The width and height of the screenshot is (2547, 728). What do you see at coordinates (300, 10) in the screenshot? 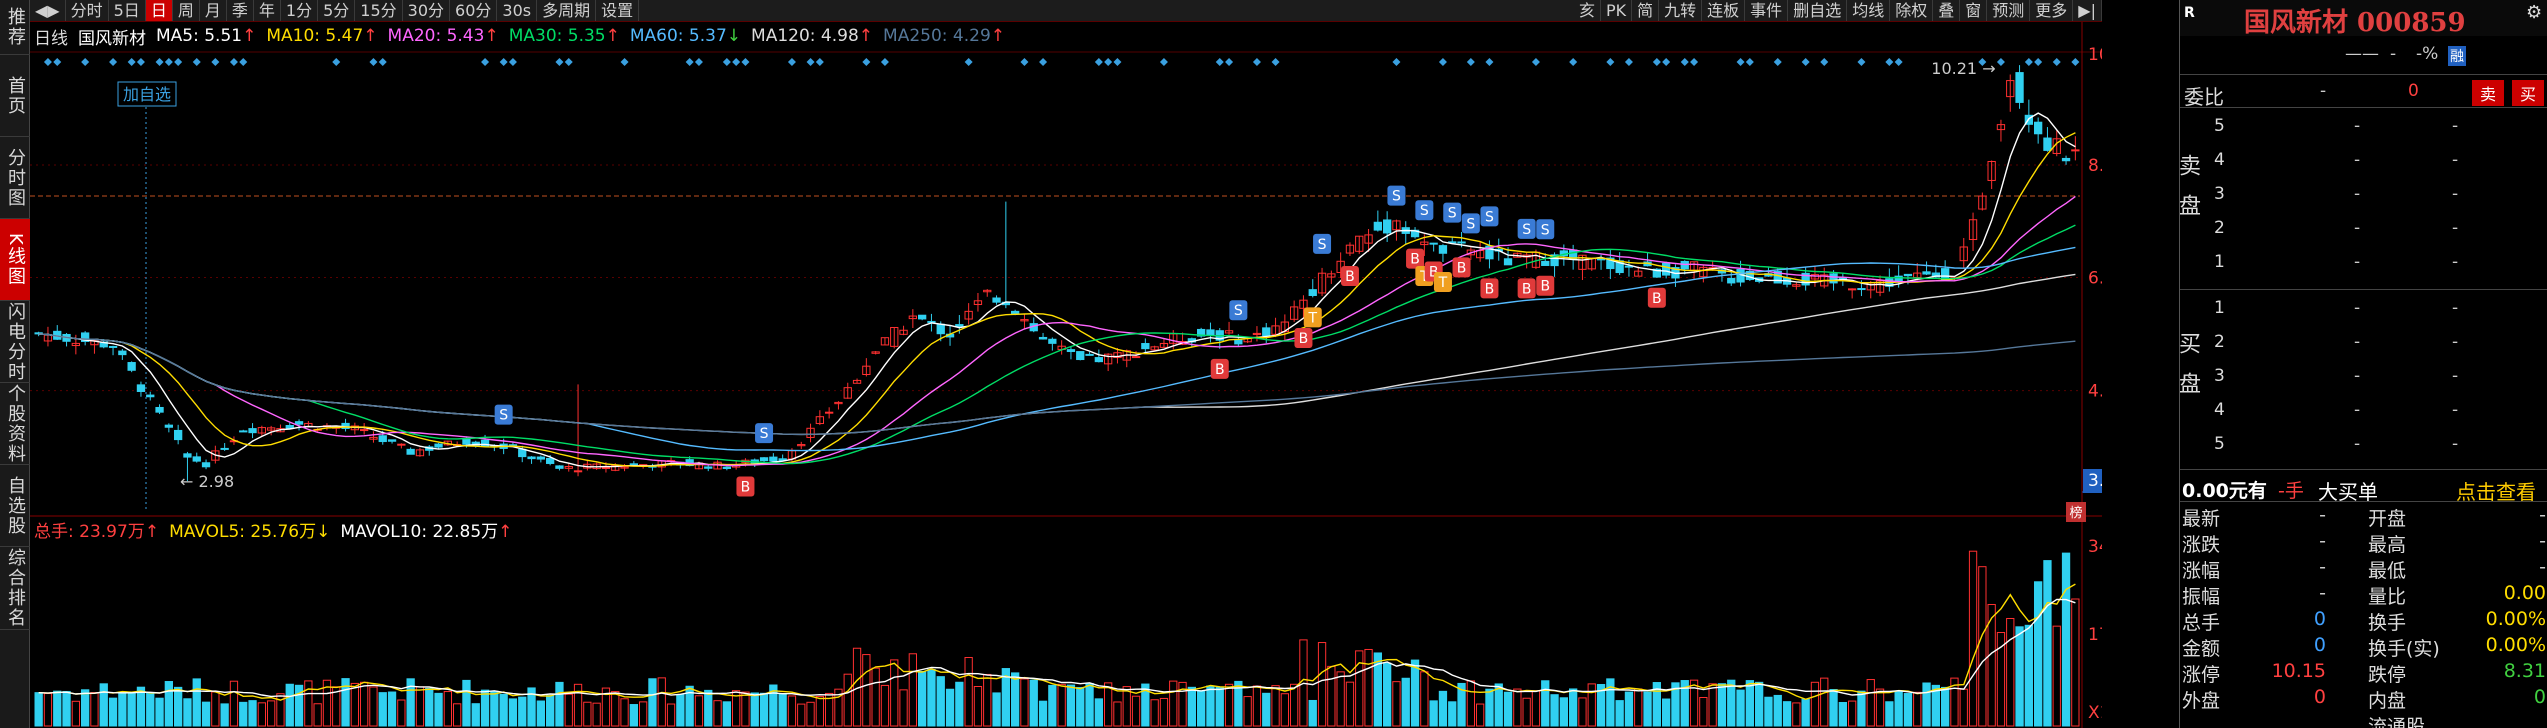
I see `tab-period-7: 1分` at bounding box center [300, 10].